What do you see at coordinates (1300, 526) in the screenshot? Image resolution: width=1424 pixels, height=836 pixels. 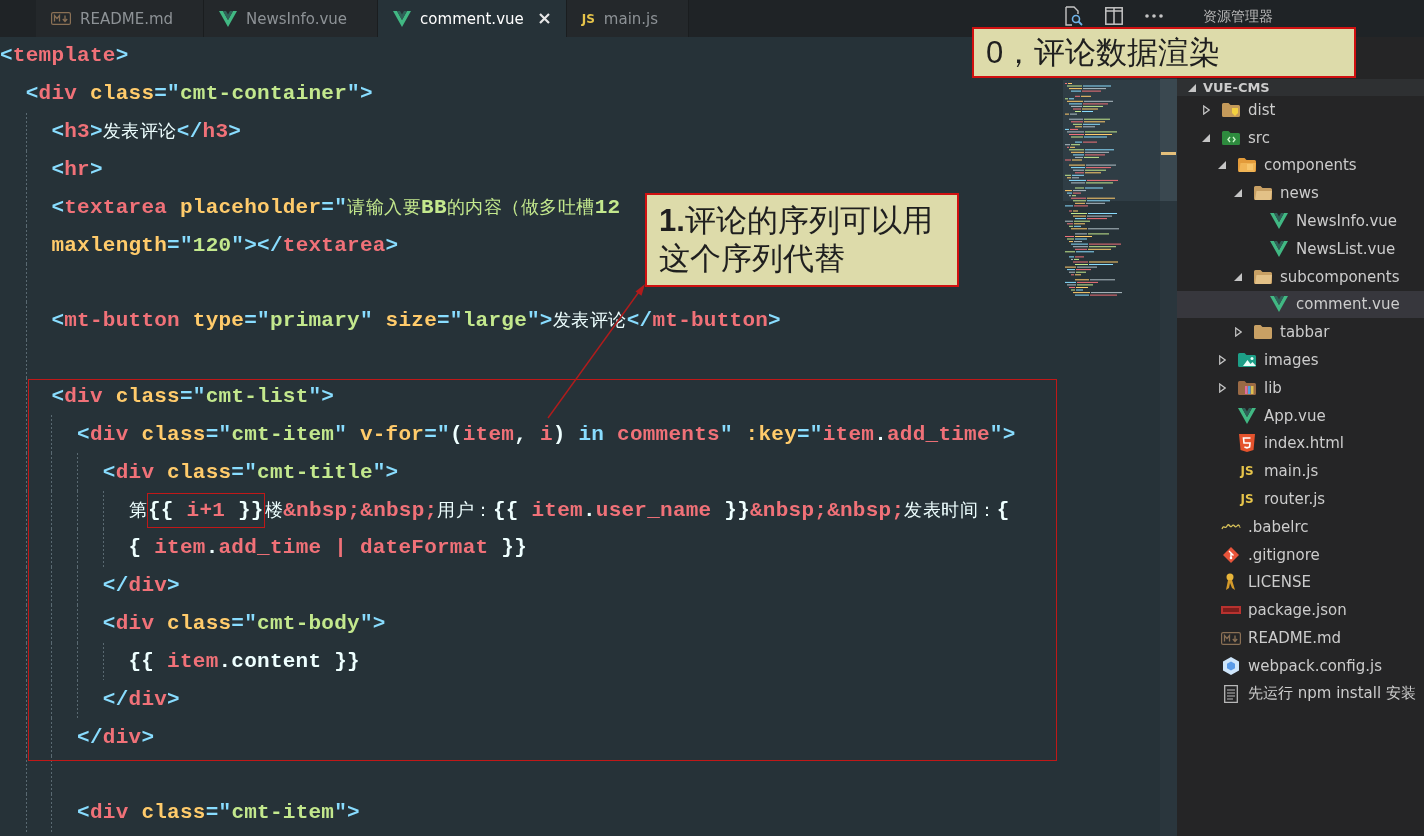 I see `tree-item: .babelrc` at bounding box center [1300, 526].